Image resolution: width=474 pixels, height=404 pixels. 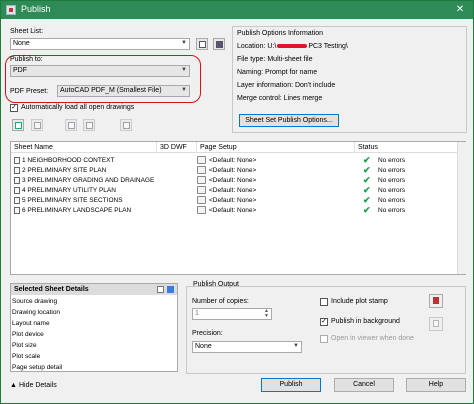 I want to click on publish-to-label: Publish to:, so click(x=26, y=59).